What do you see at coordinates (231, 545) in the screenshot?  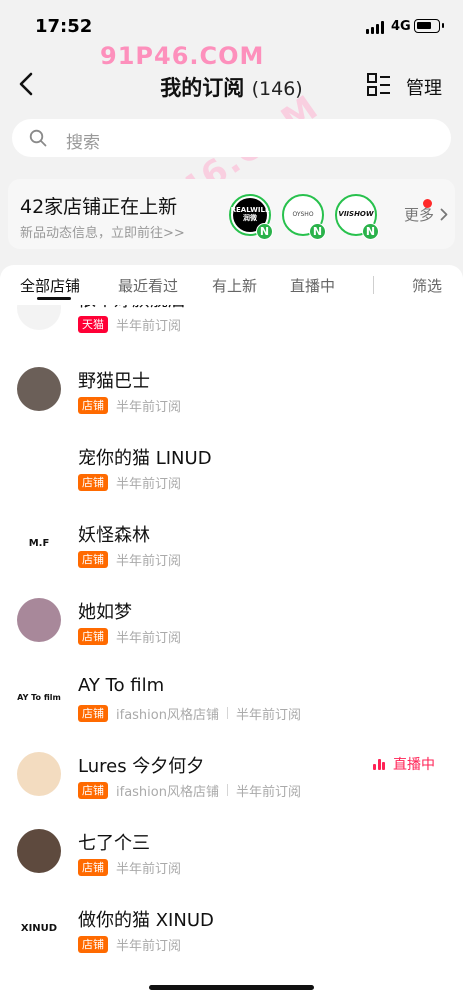 I see `shop-row: M.F 妖怪森林店铺 半年前订阅` at bounding box center [231, 545].